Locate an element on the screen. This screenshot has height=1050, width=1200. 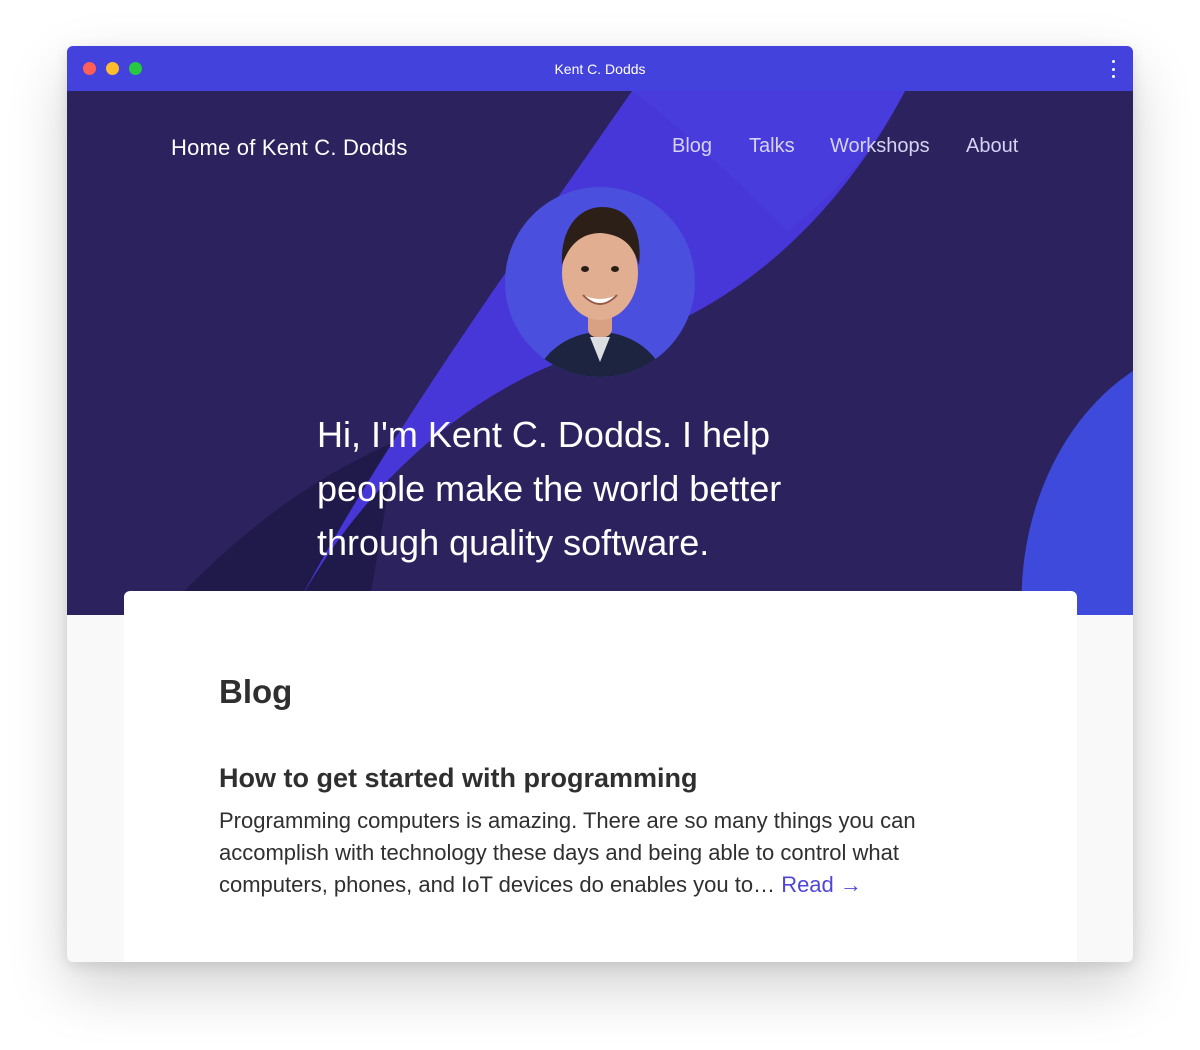
window-controls is located at coordinates (112, 68).